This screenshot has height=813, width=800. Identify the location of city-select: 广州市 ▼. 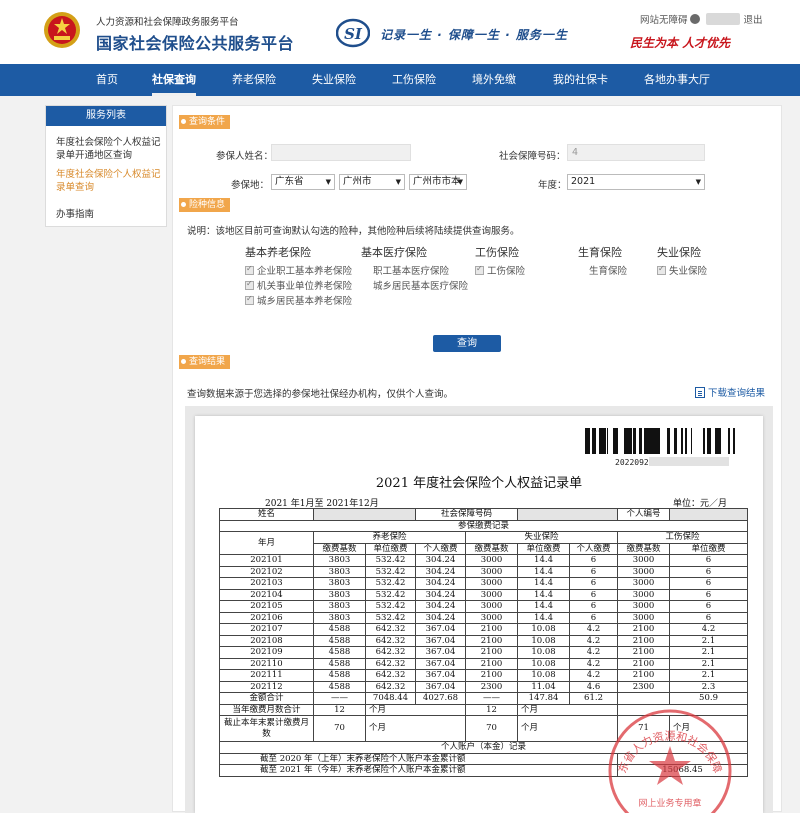
(372, 182).